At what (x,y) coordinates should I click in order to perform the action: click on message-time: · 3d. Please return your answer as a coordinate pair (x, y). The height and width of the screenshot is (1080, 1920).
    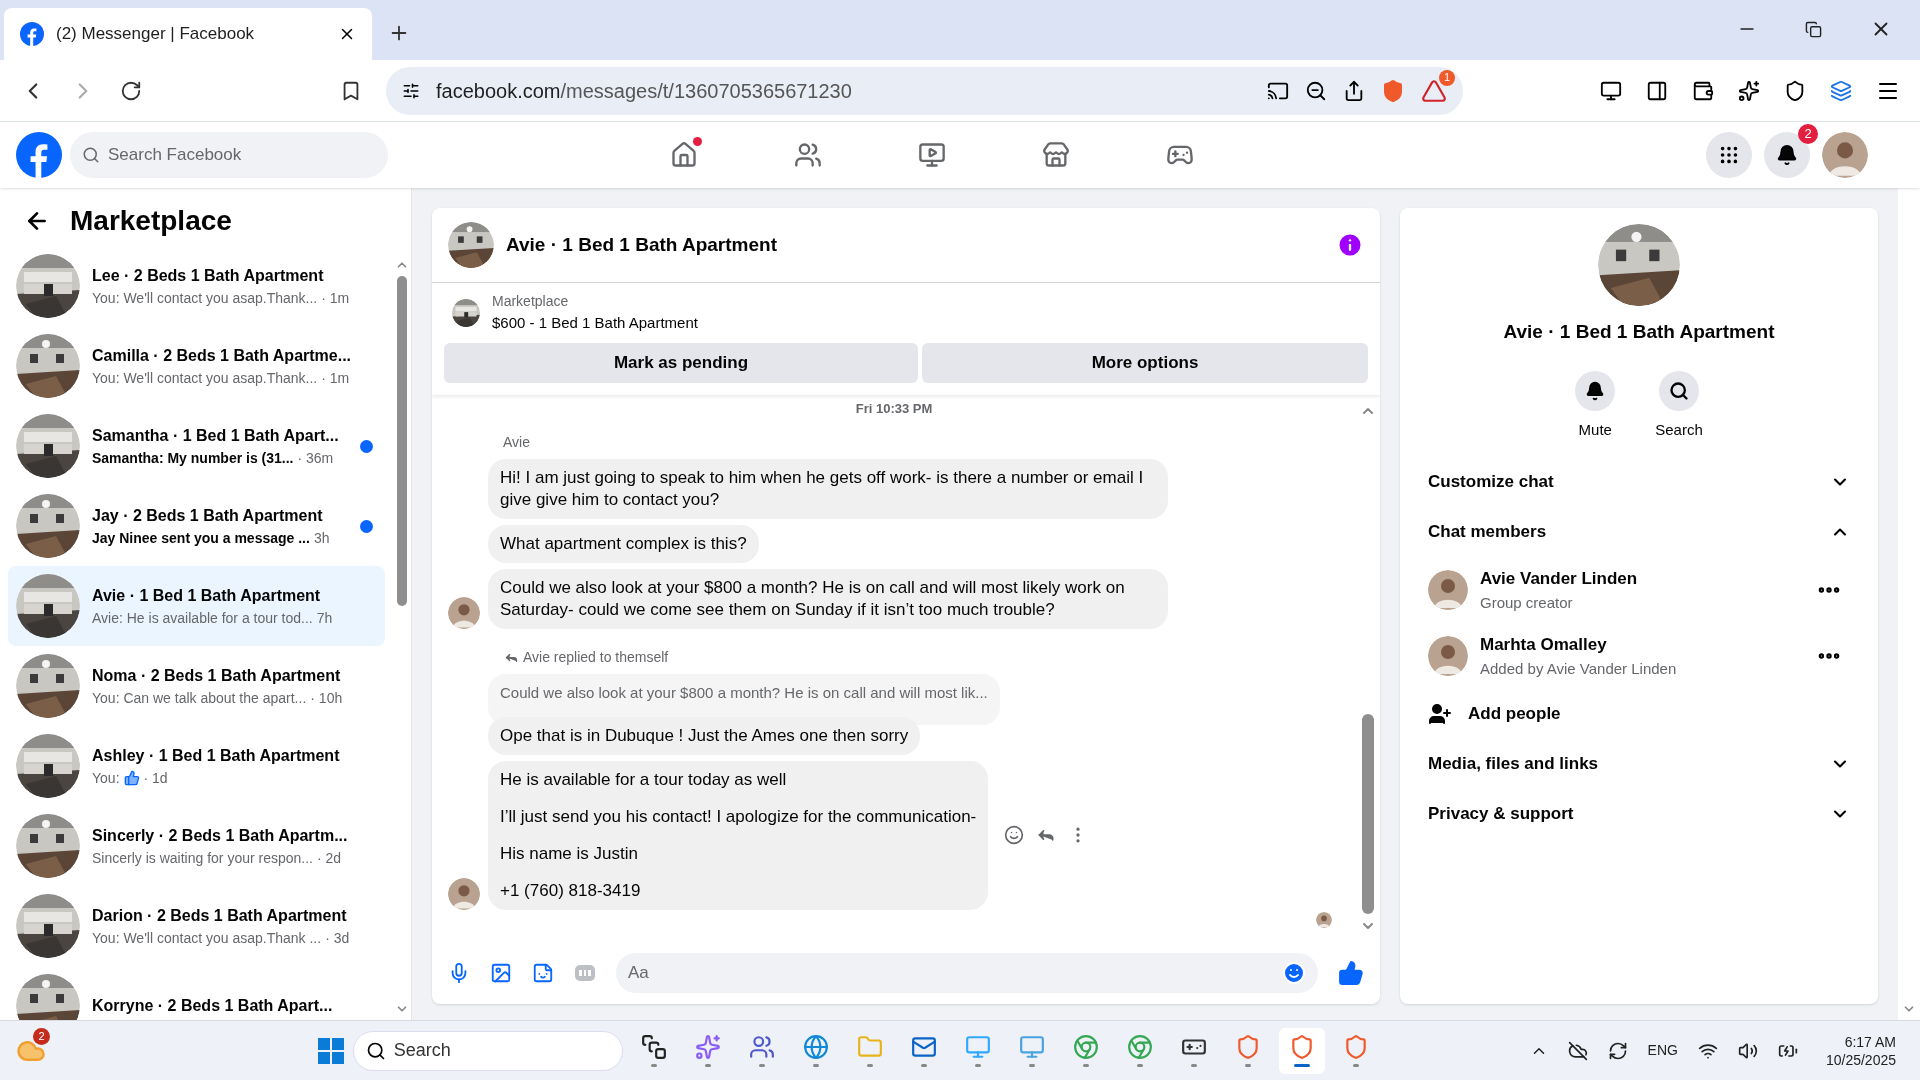
    Looking at the image, I should click on (337, 938).